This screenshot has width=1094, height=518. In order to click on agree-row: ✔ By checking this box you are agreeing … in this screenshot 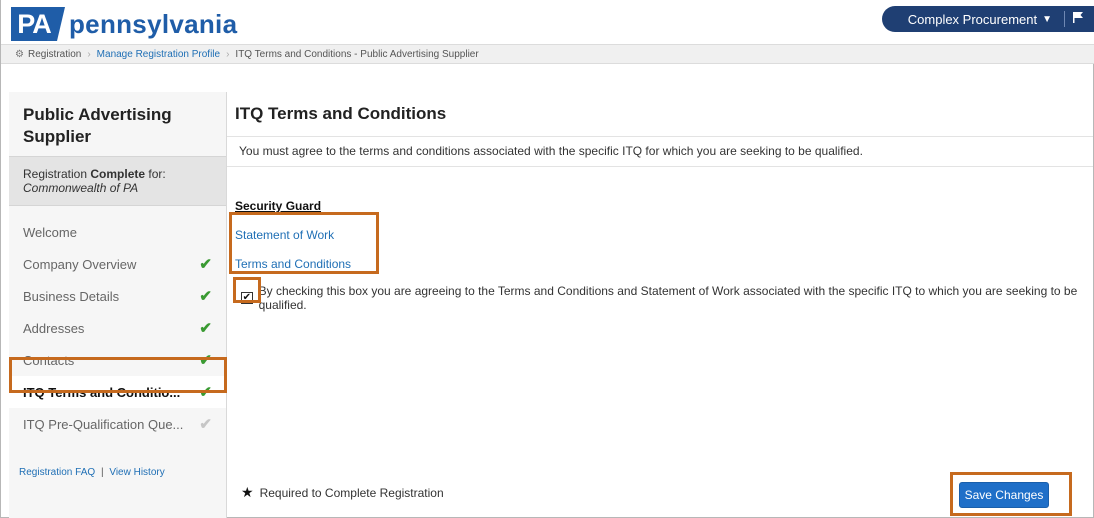, I will do `click(667, 298)`.